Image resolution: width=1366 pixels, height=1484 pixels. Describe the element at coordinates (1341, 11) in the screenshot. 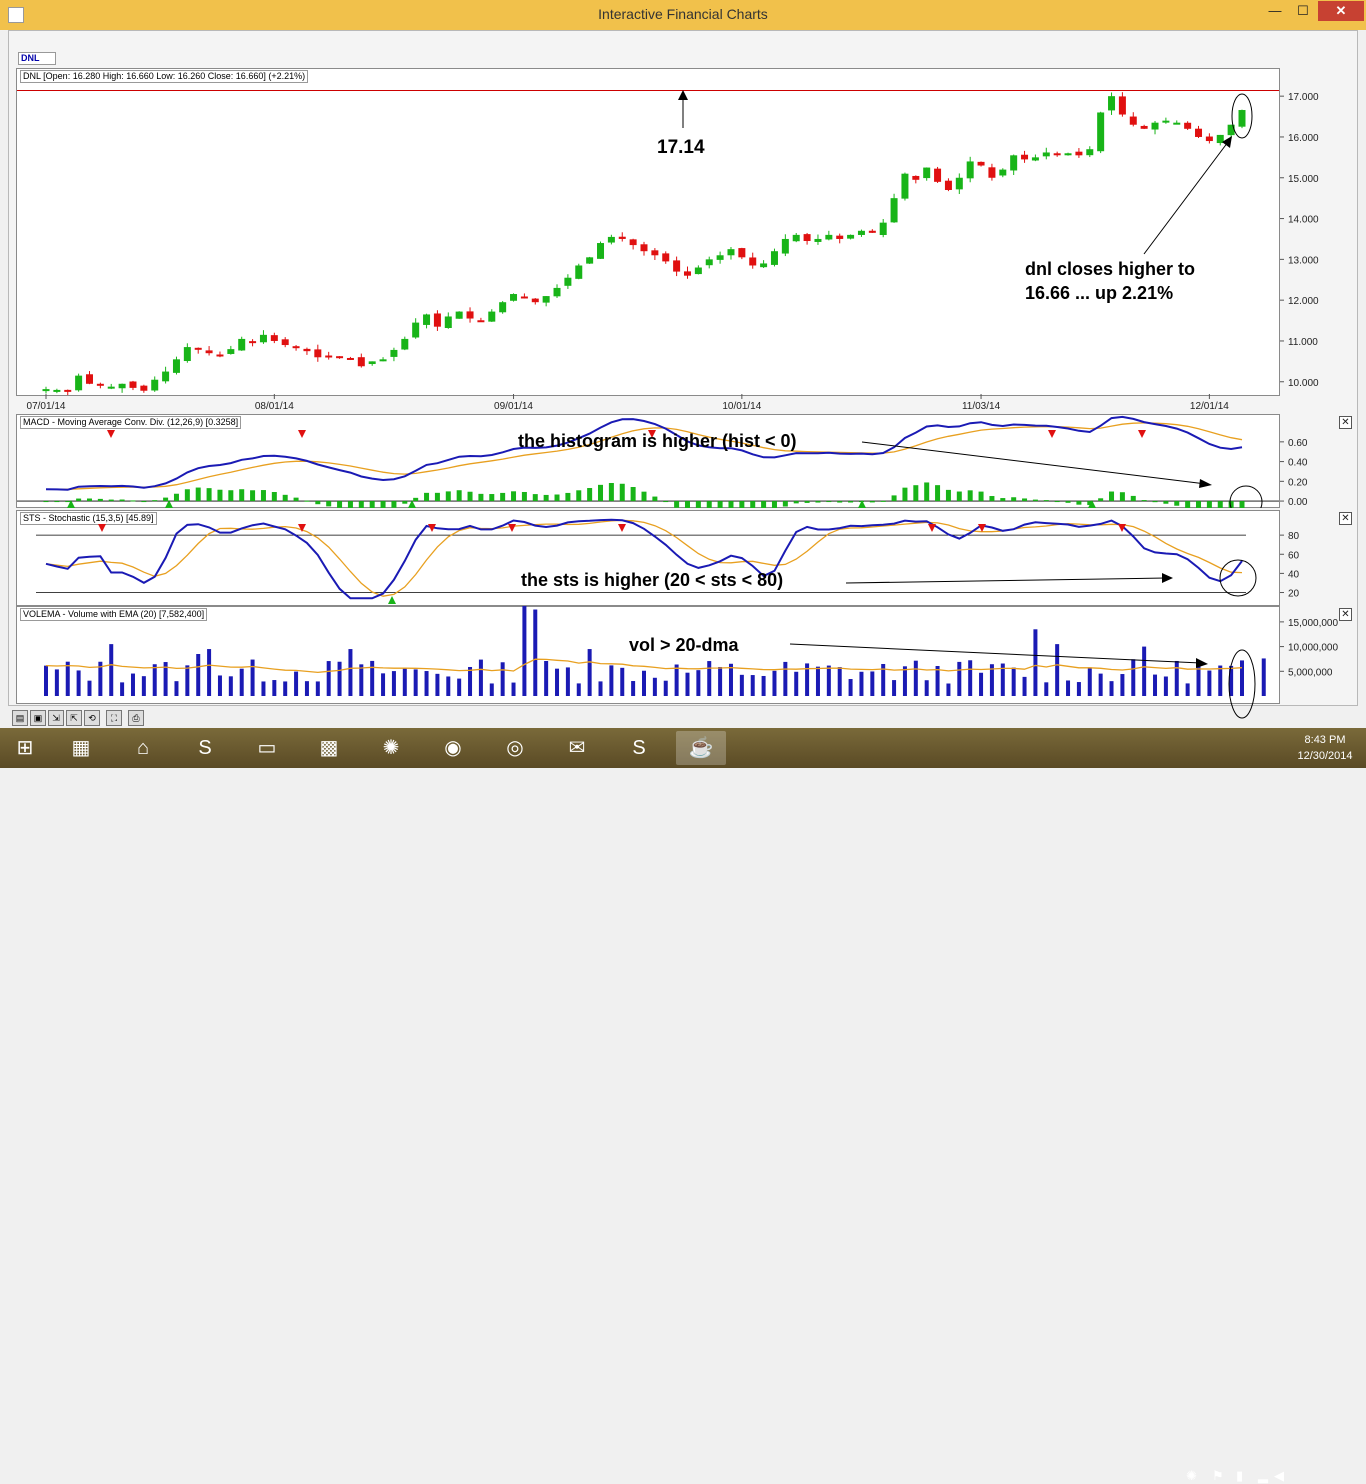

I see `close-button: ✕` at that location.